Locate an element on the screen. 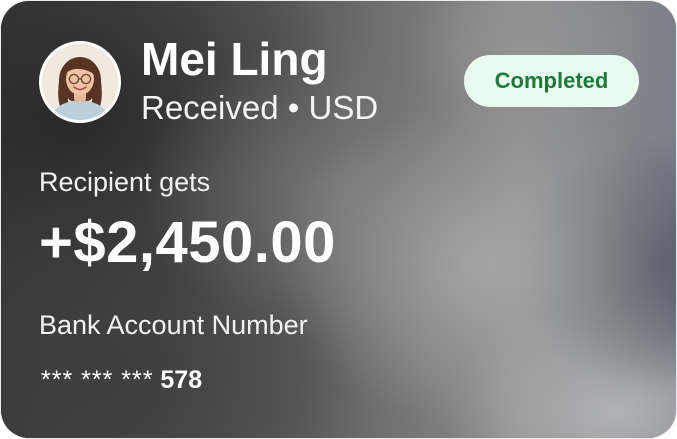 Image resolution: width=677 pixels, height=439 pixels. person-avatar-icon is located at coordinates (80, 82).